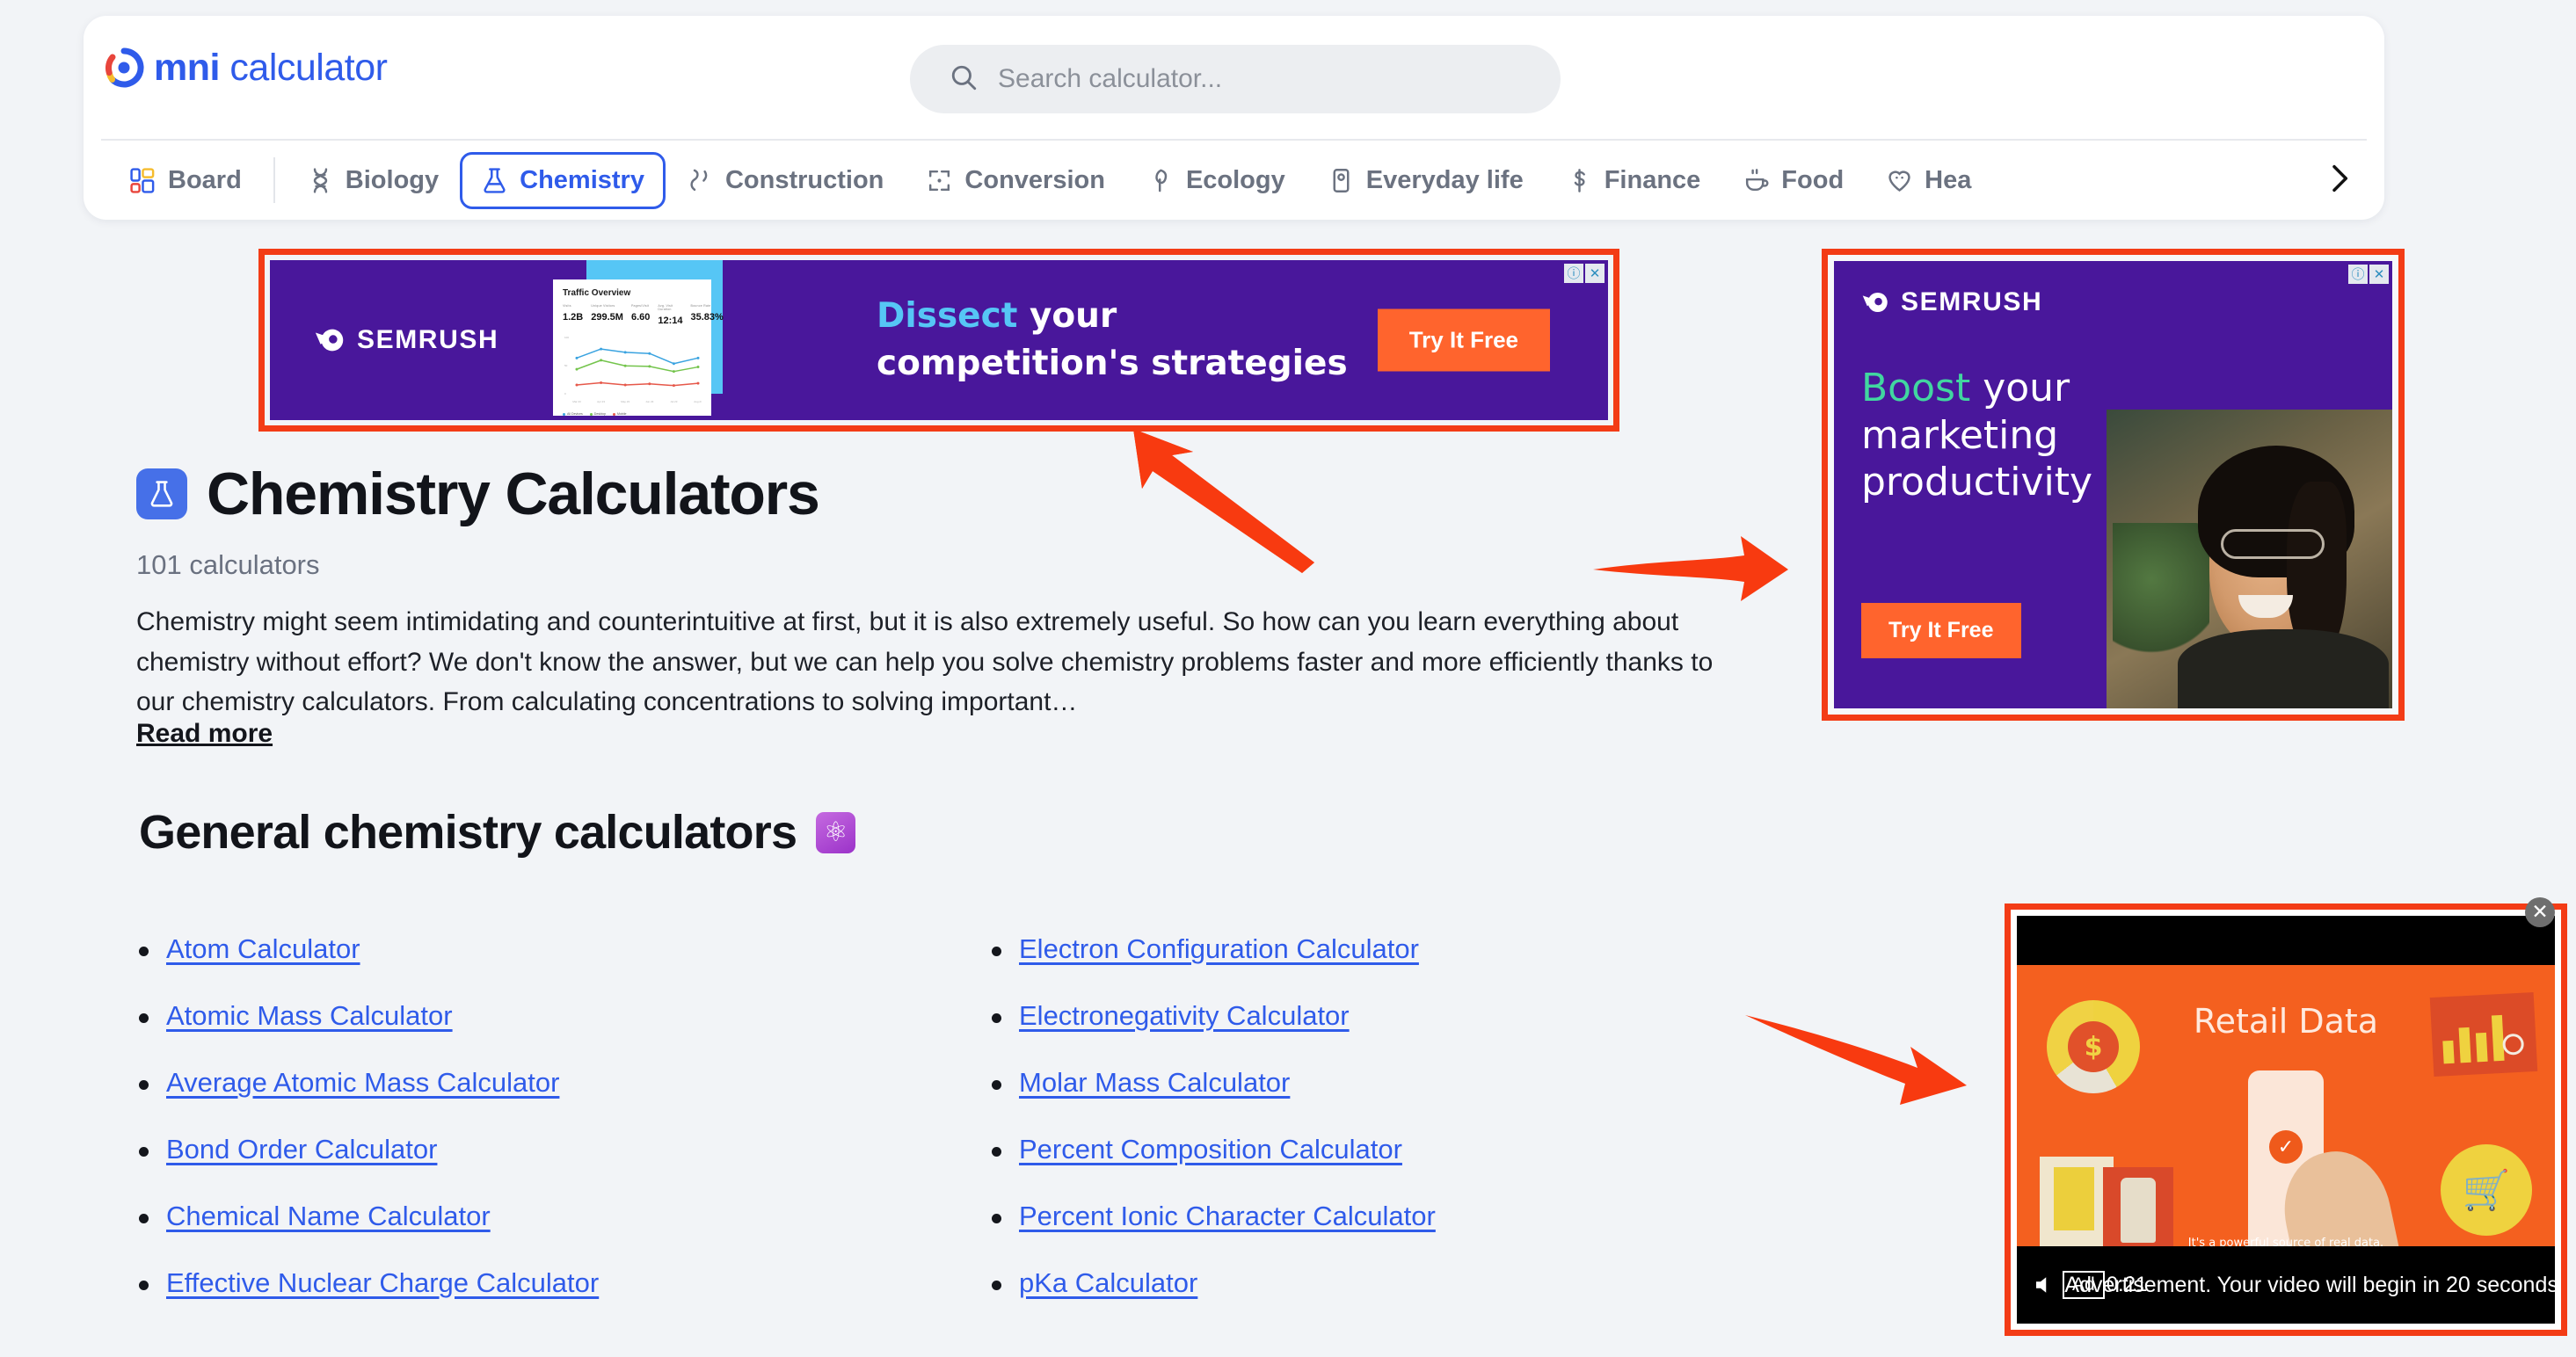 The width and height of the screenshot is (2576, 1357). I want to click on nav-label-finance: Finance, so click(1652, 180).